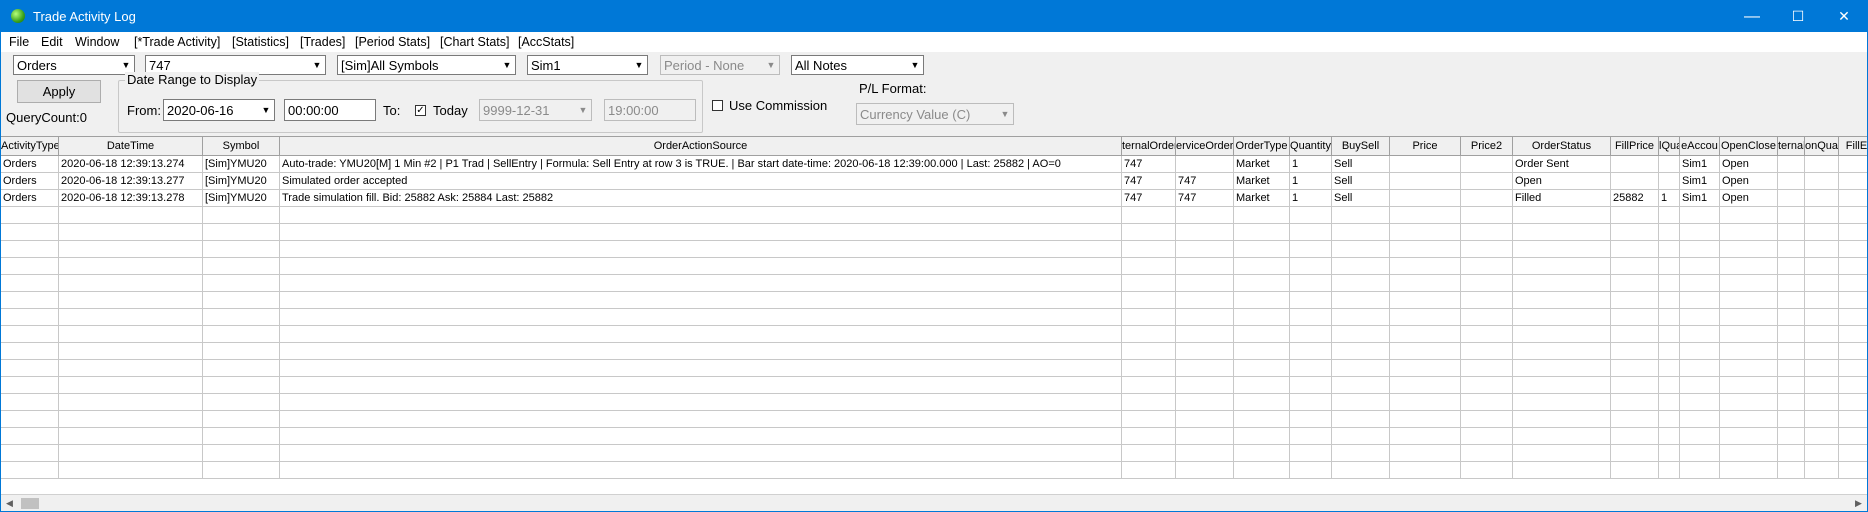  Describe the element at coordinates (535, 110) in the screenshot. I see `to-date-picker: 9999-12-31 ▼` at that location.